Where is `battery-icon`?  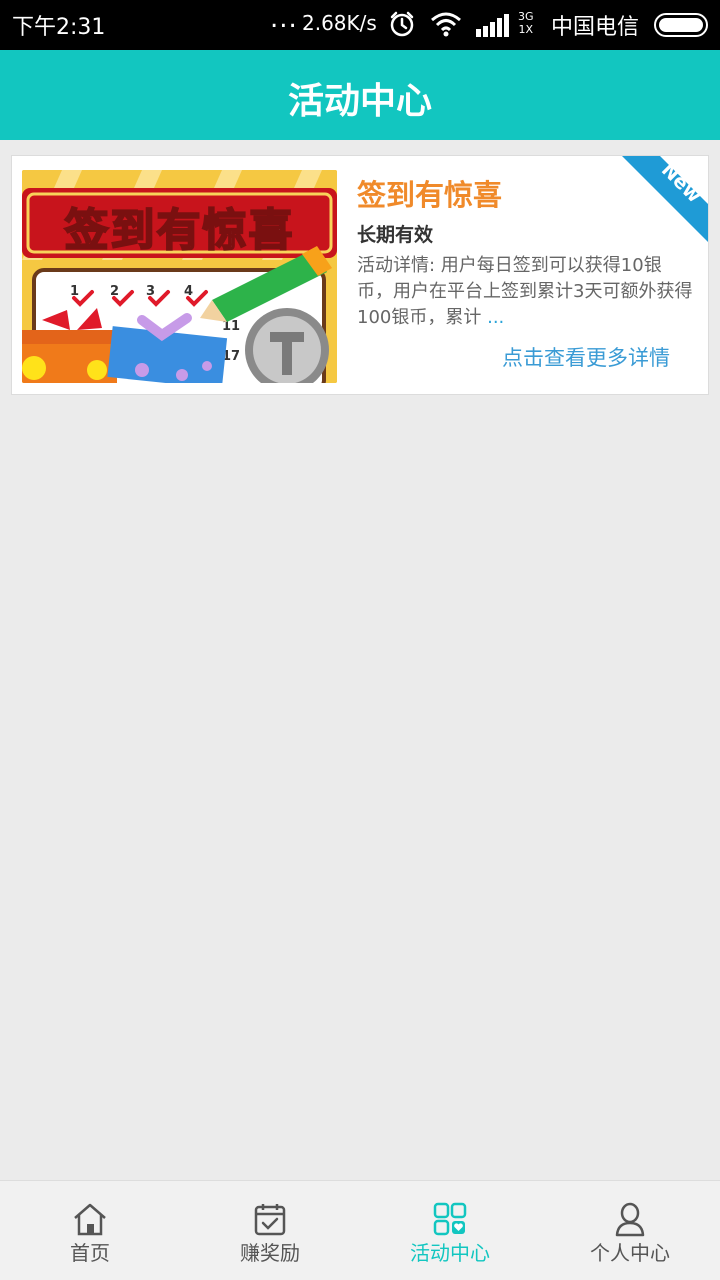
battery-icon is located at coordinates (681, 25).